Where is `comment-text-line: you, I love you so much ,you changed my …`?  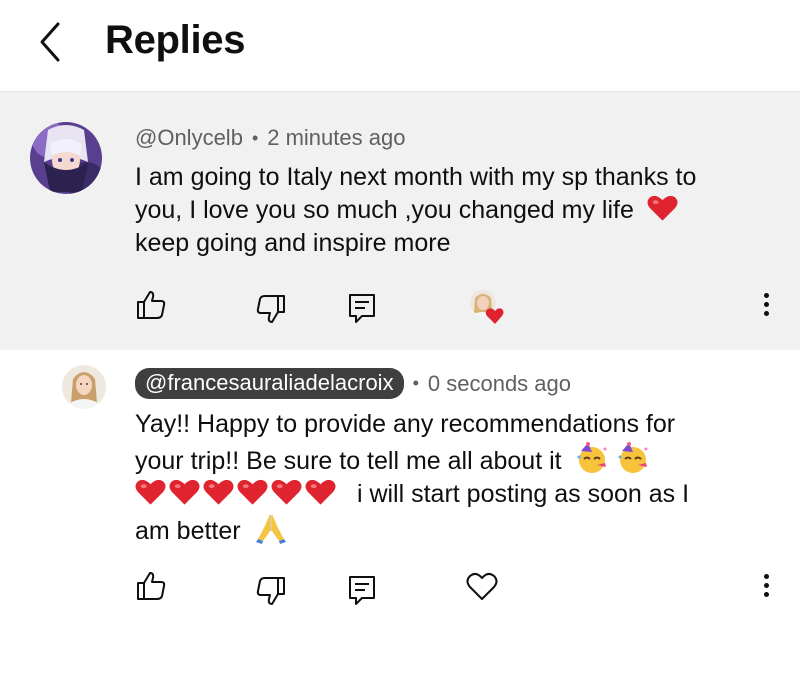
comment-text-line: you, I love you so much ,you changed my … is located at coordinates (415, 210).